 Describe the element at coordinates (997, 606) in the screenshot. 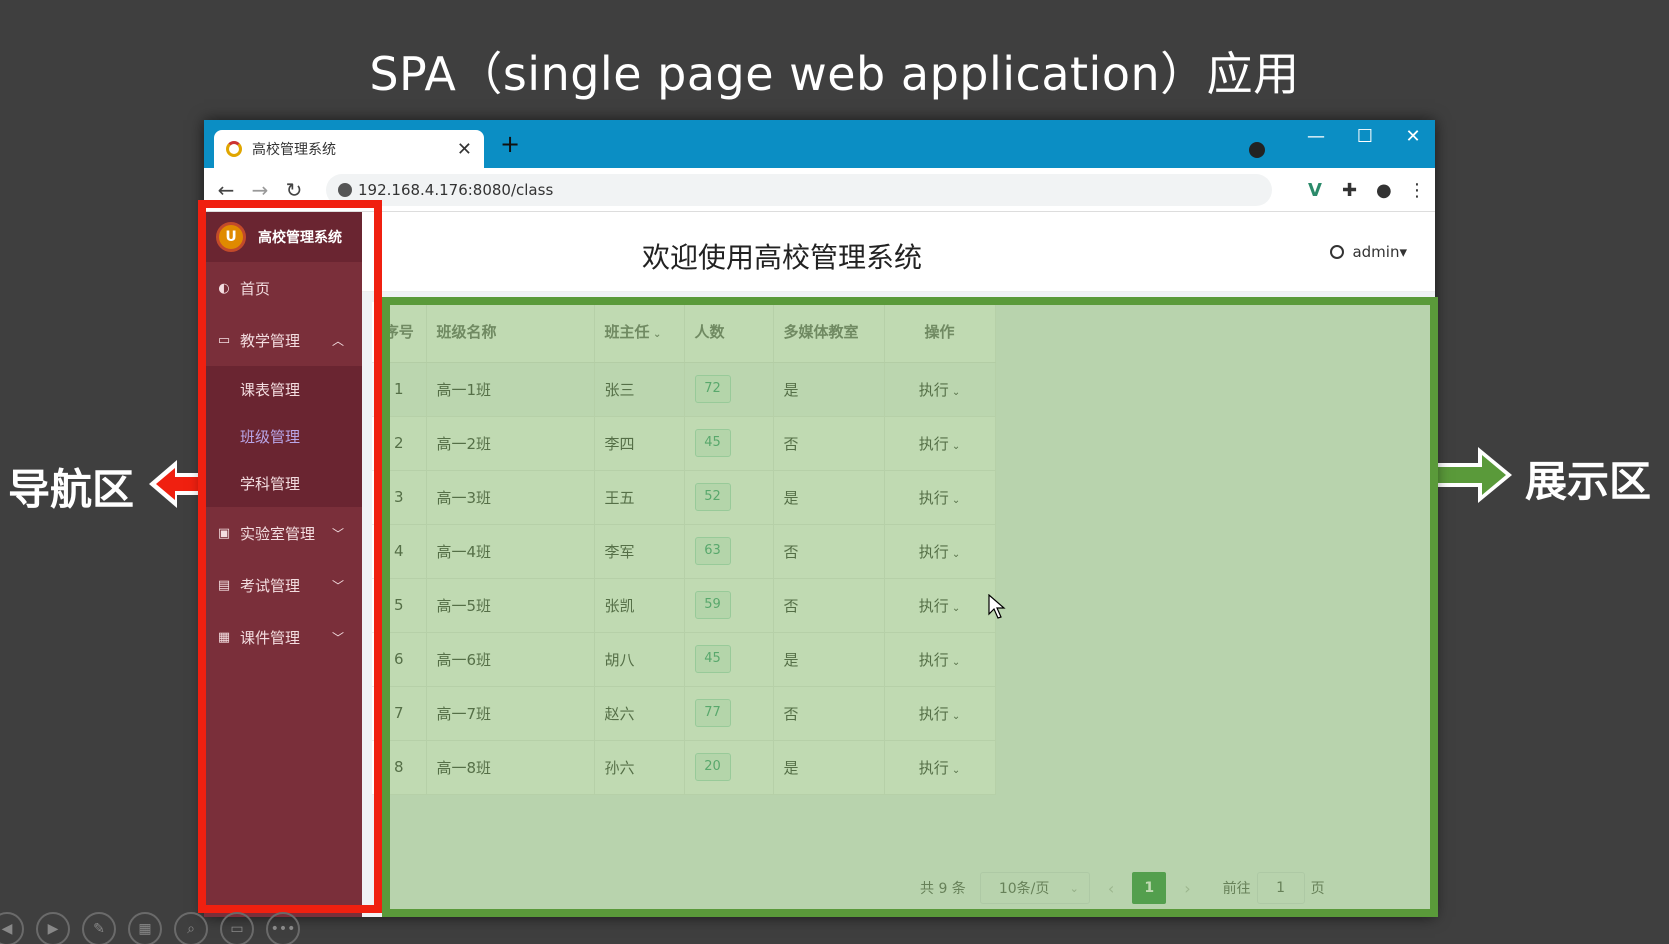

I see `mouse-cursor-icon` at that location.